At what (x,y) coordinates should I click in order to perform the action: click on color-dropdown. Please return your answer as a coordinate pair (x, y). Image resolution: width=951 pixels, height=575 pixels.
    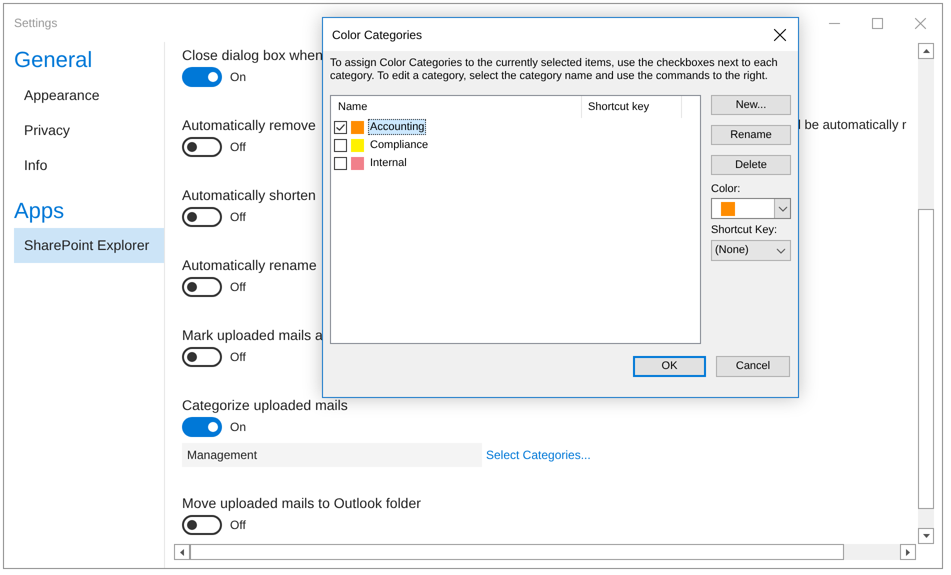
    Looking at the image, I should click on (751, 208).